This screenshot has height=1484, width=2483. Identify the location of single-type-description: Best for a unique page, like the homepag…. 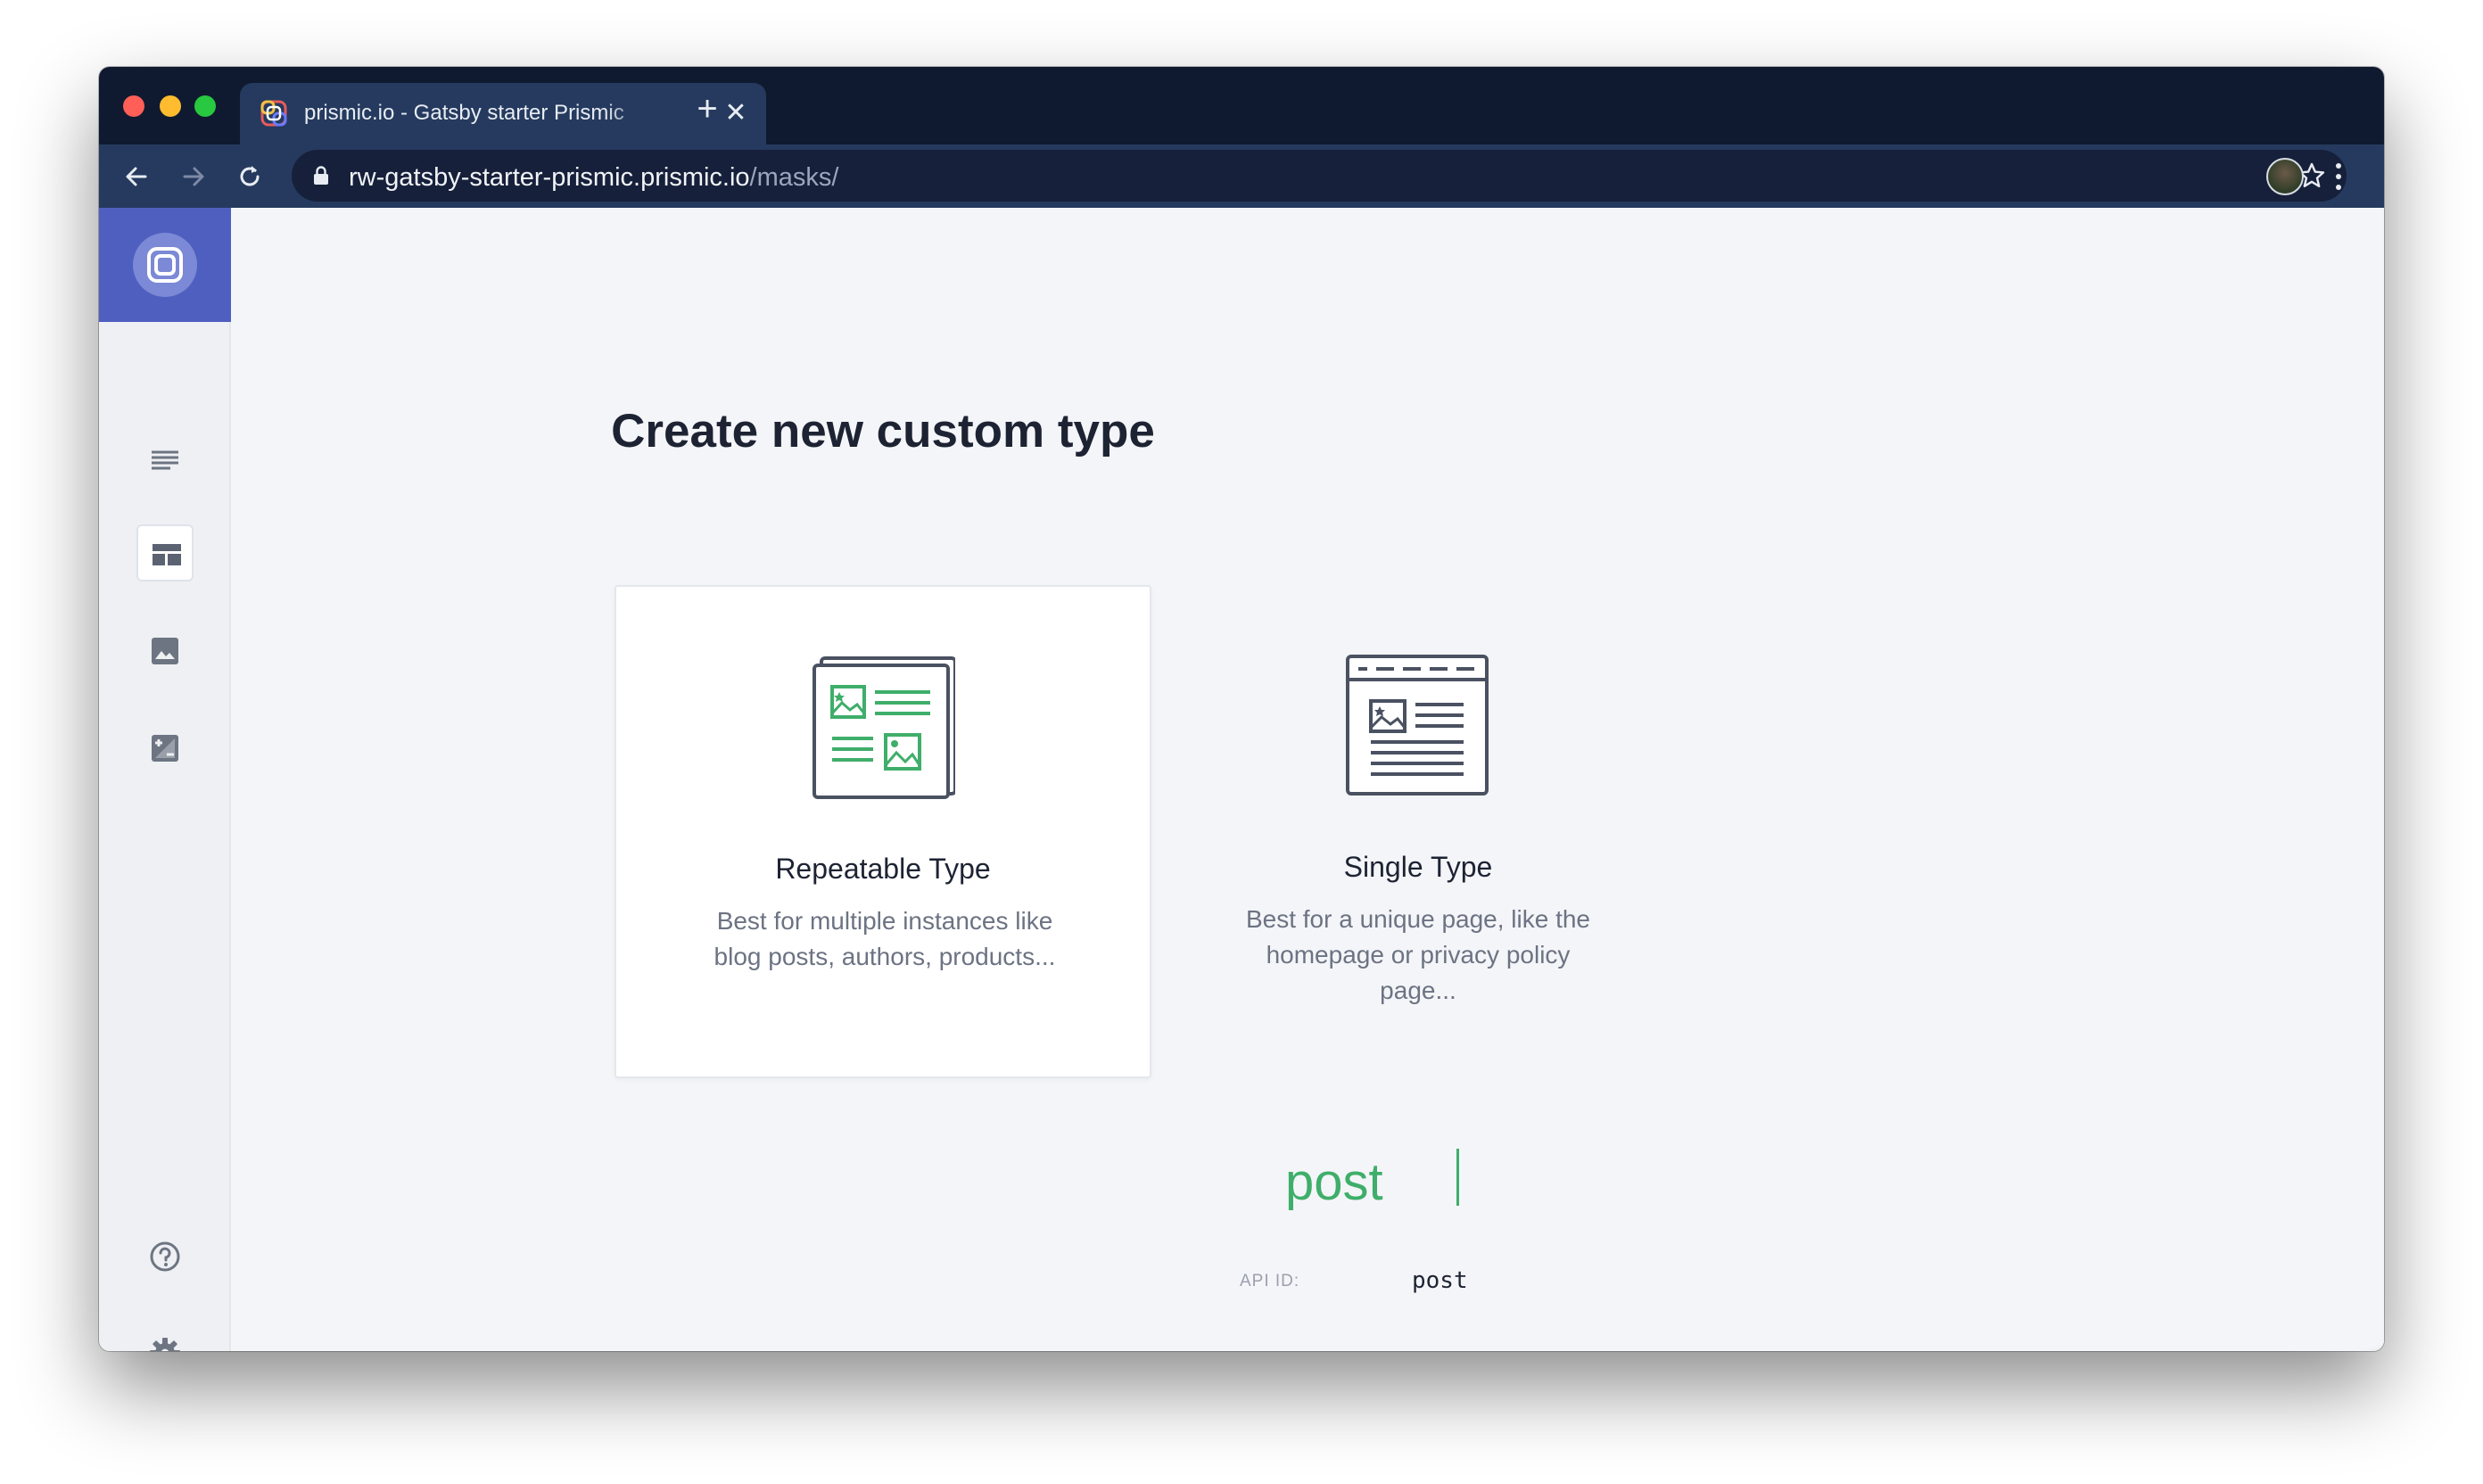
(1418, 954).